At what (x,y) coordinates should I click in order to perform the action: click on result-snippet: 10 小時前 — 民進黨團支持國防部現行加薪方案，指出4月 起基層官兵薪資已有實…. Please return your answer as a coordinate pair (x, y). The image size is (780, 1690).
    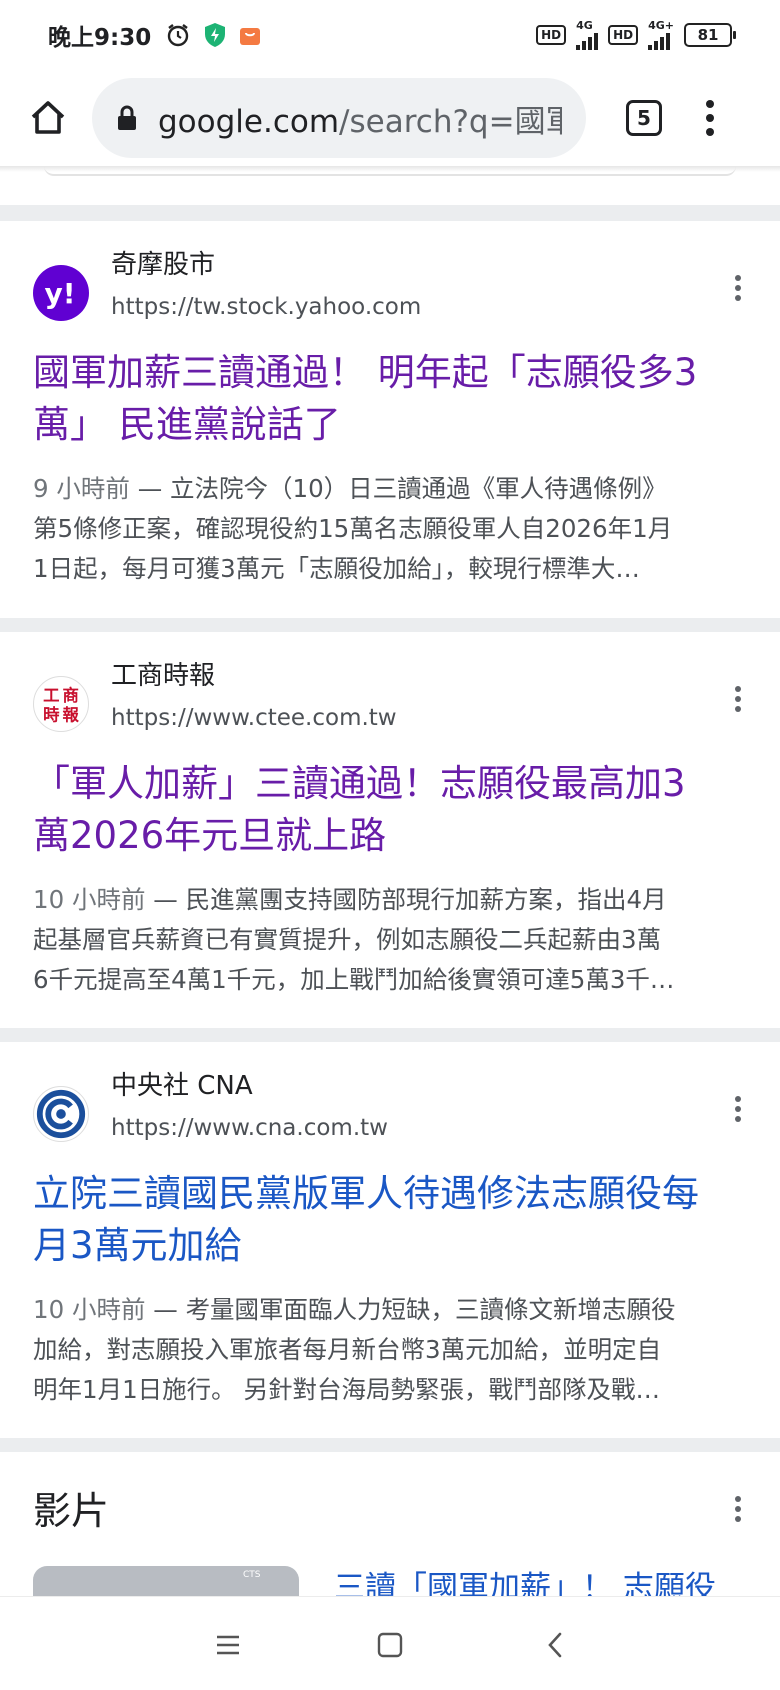
    Looking at the image, I should click on (354, 939).